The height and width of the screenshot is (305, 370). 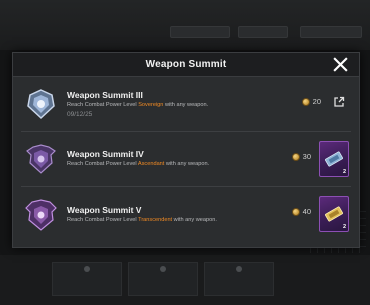 I want to click on dialog-header: Weapon Summit, so click(x=186, y=65).